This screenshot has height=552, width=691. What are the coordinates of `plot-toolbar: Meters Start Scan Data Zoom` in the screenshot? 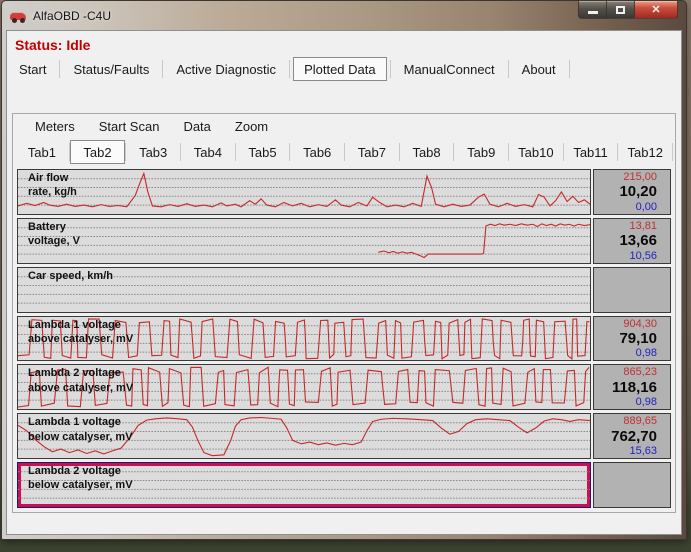 It's located at (344, 126).